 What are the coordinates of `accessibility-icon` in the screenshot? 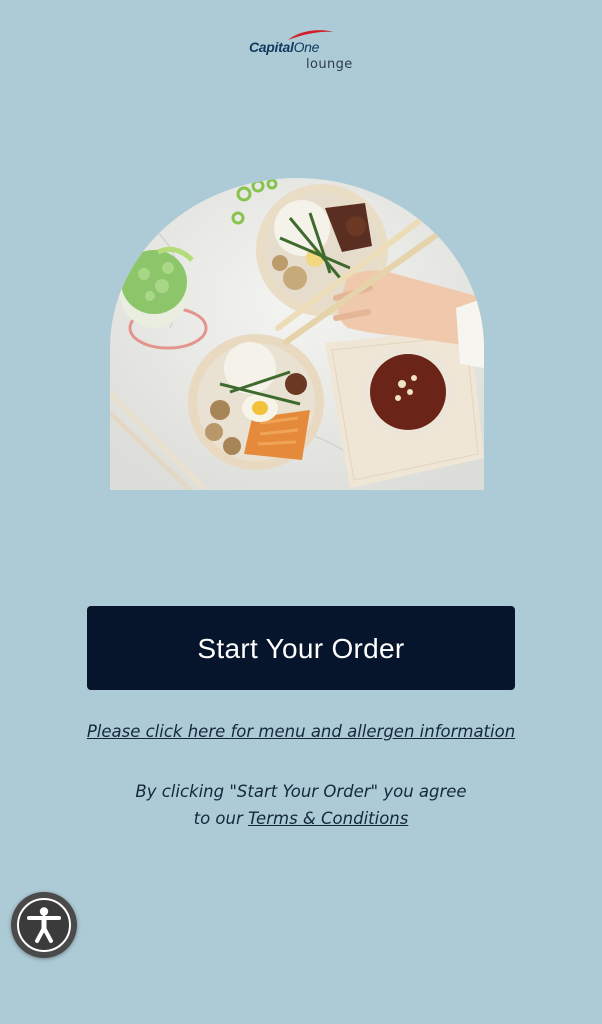 It's located at (44, 925).